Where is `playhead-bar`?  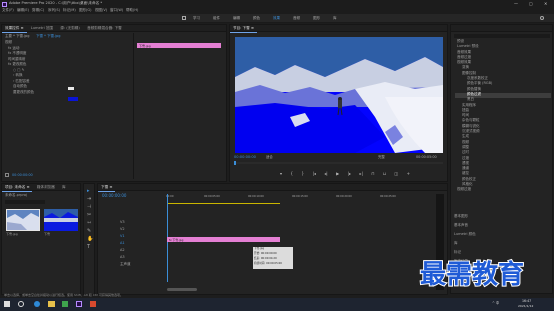
playhead-bar is located at coordinates (339, 163).